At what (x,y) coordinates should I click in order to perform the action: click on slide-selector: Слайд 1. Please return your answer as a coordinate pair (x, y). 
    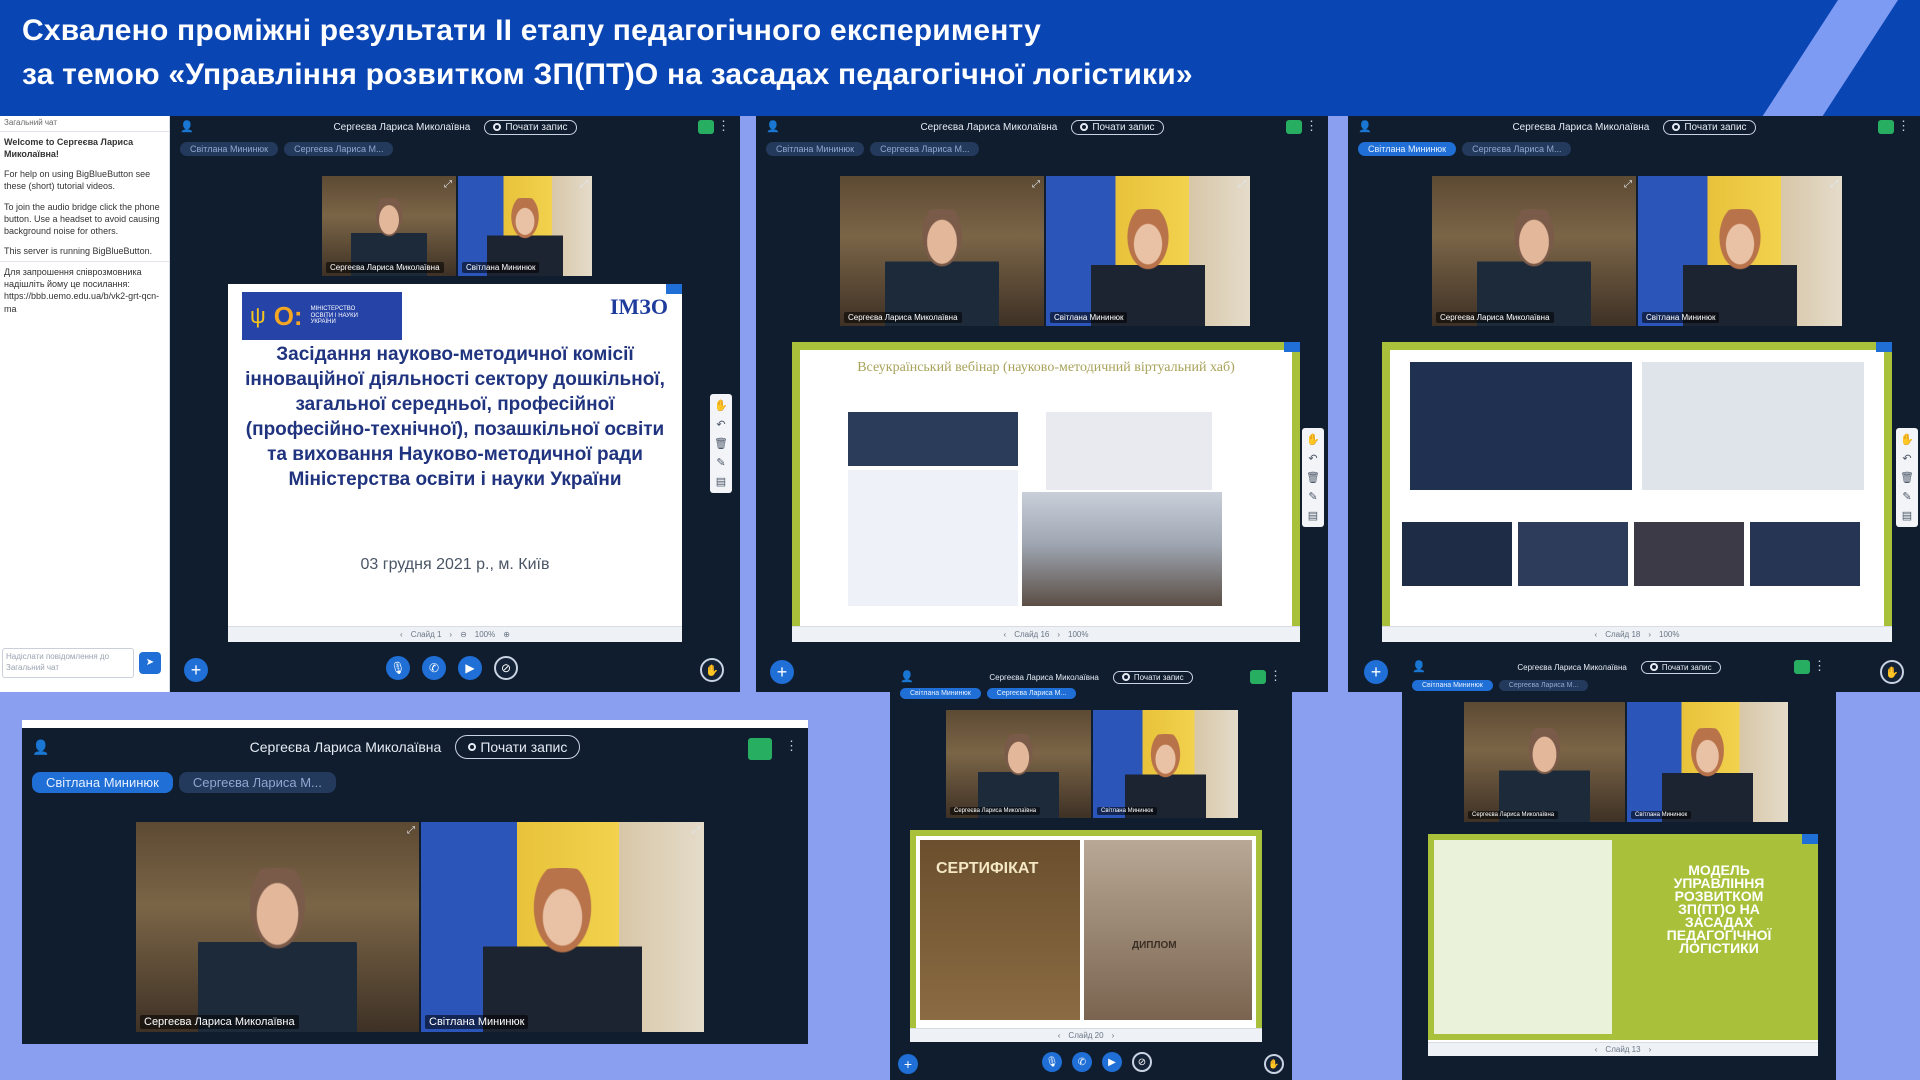
    Looking at the image, I should click on (426, 634).